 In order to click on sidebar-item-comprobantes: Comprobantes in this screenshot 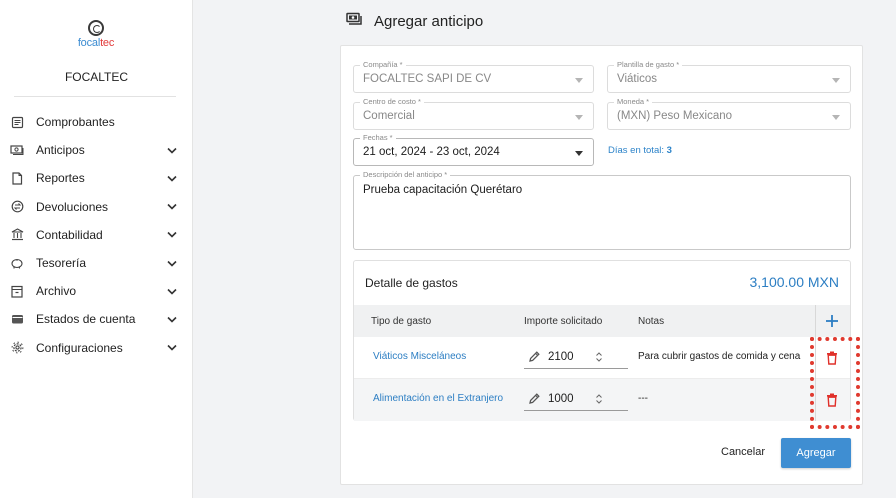, I will do `click(96, 122)`.